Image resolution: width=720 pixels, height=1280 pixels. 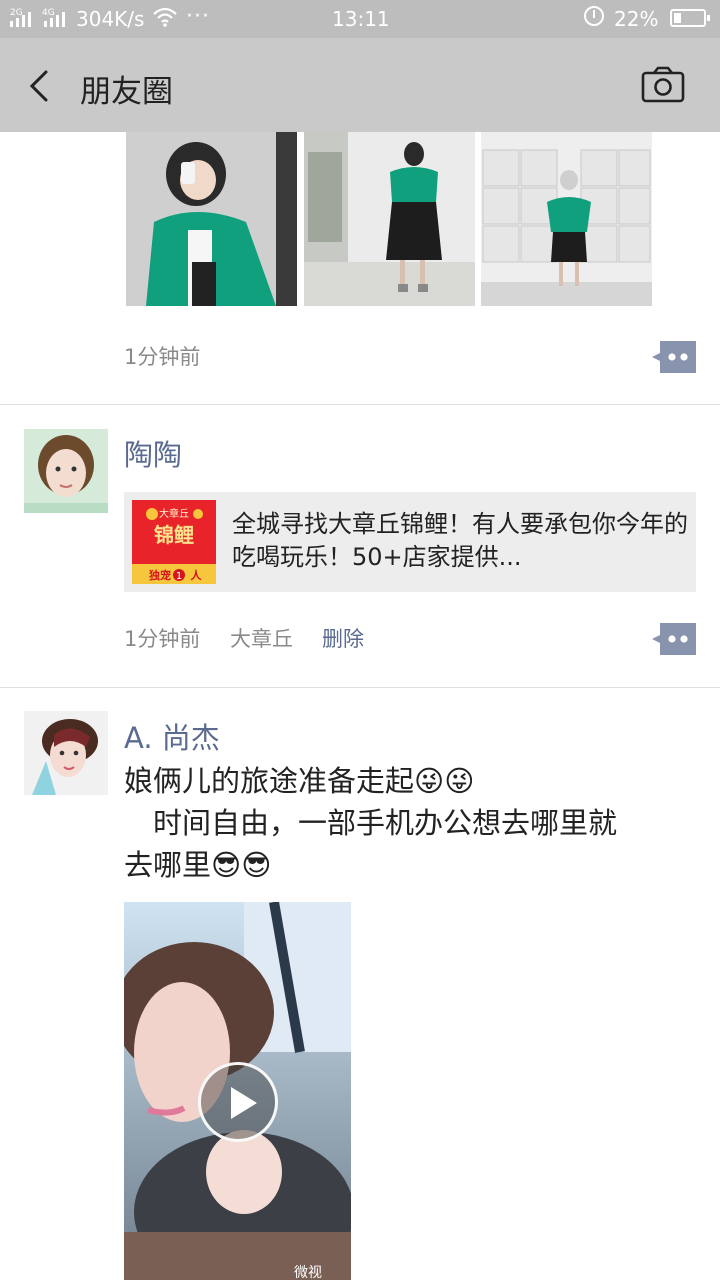 What do you see at coordinates (153, 453) in the screenshot?
I see `post-author-name: 陶陶` at bounding box center [153, 453].